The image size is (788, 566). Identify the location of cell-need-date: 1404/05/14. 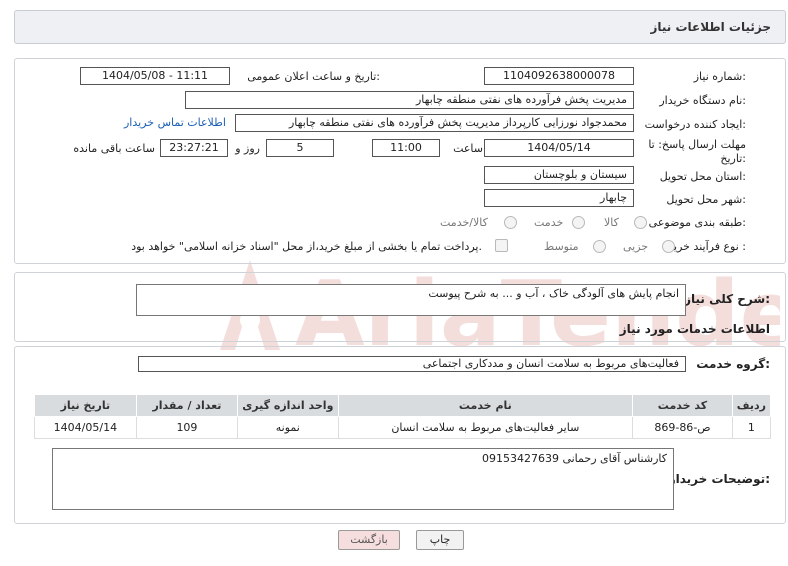
(85, 427).